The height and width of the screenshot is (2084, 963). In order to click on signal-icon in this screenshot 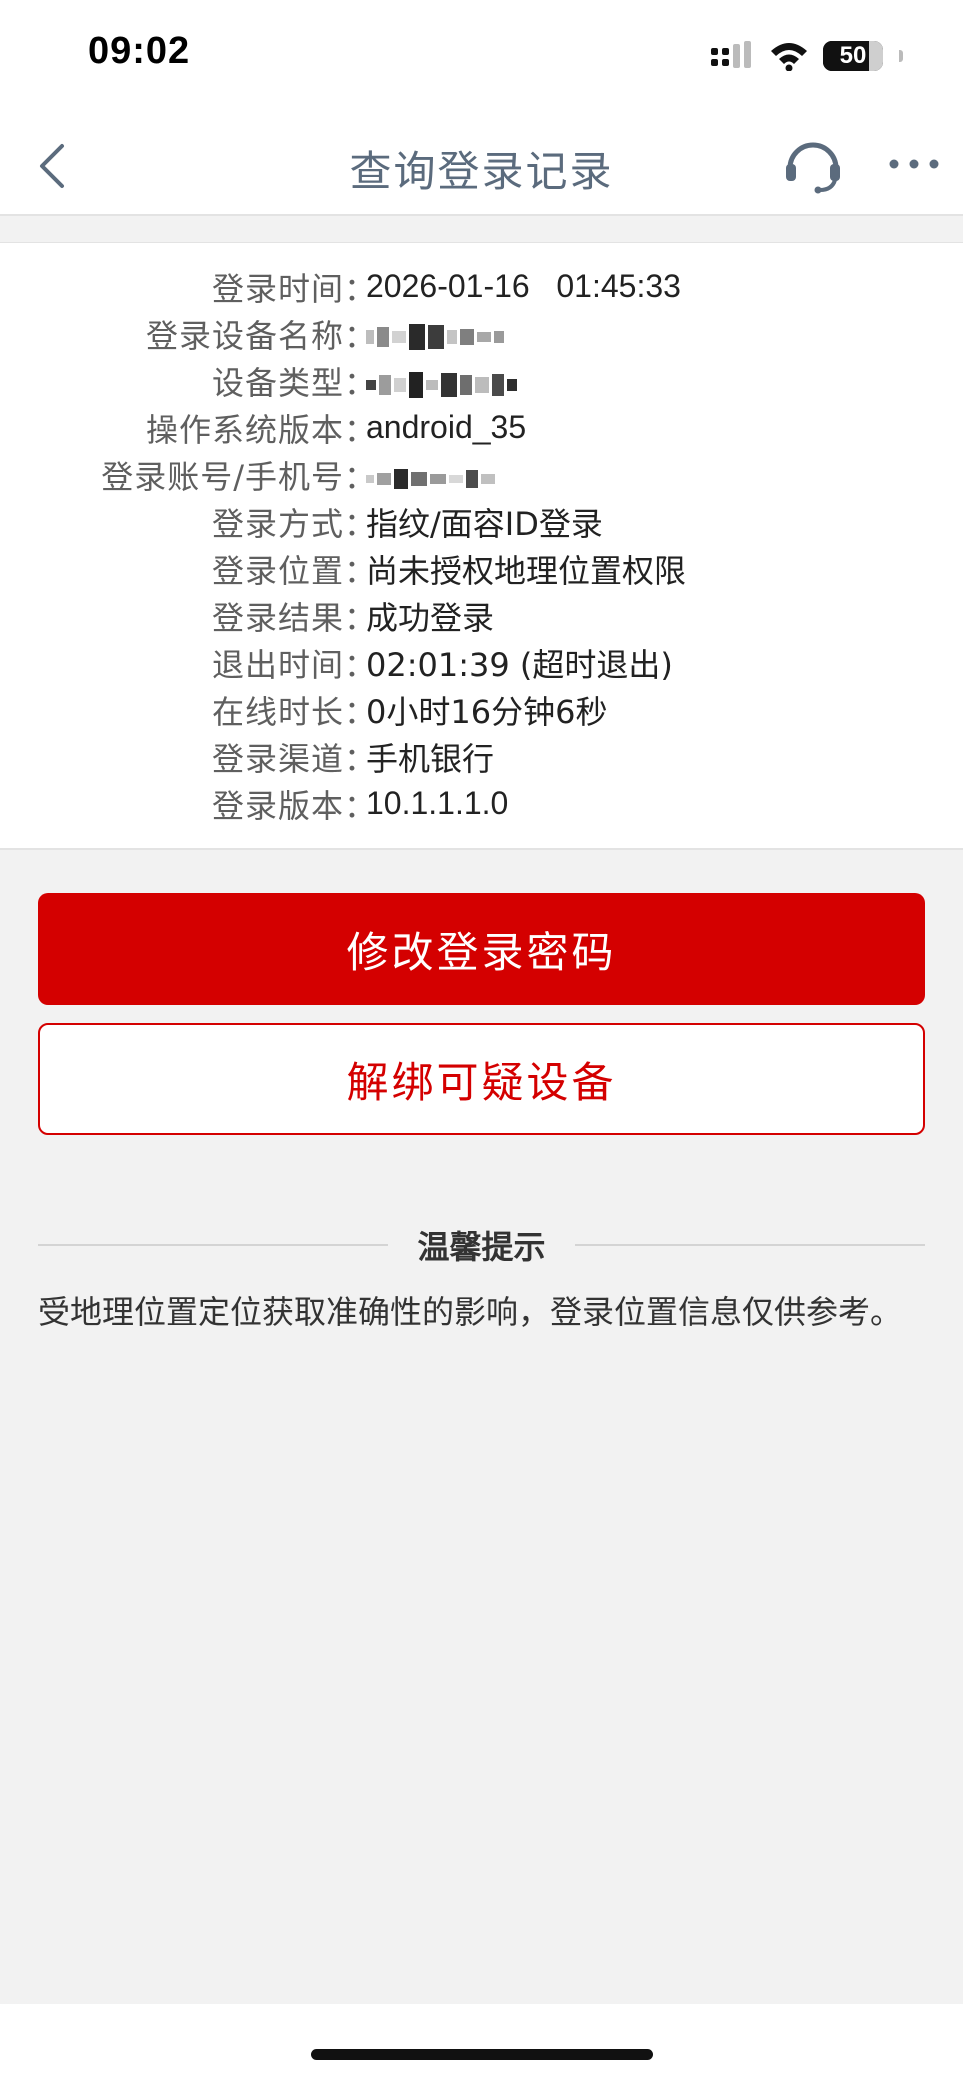, I will do `click(731, 54)`.